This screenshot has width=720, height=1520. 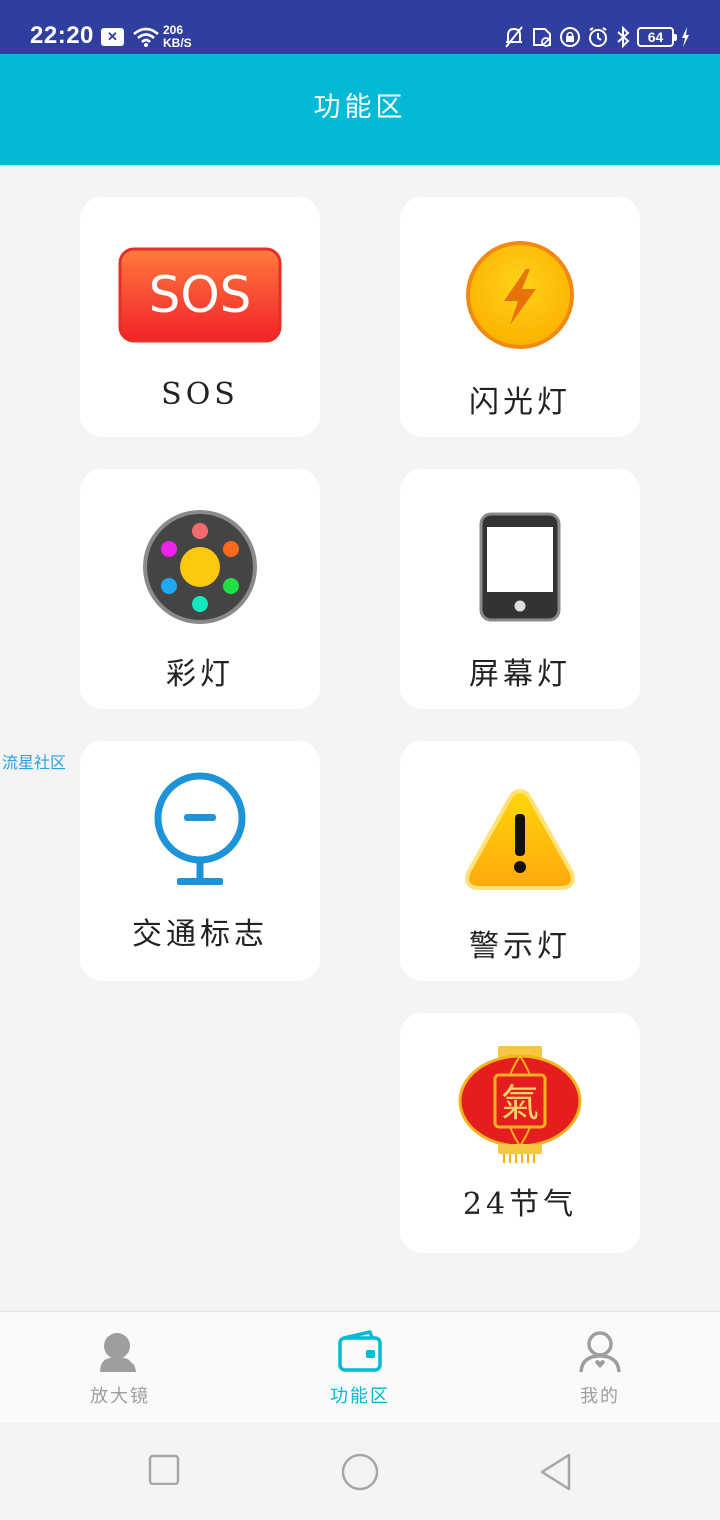 What do you see at coordinates (34, 761) in the screenshot?
I see `community-link: 流星社区` at bounding box center [34, 761].